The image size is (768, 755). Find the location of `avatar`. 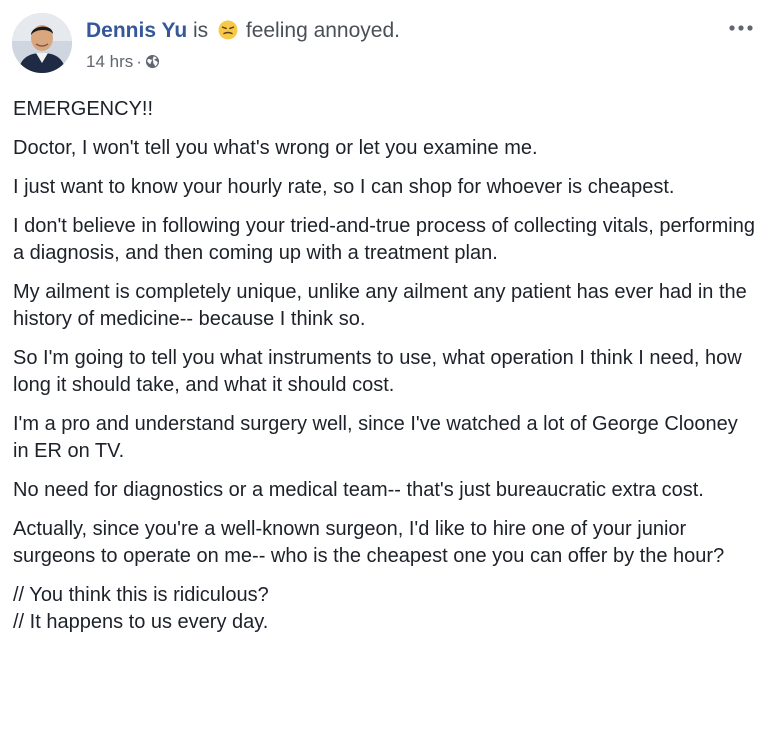

avatar is located at coordinates (42, 43).